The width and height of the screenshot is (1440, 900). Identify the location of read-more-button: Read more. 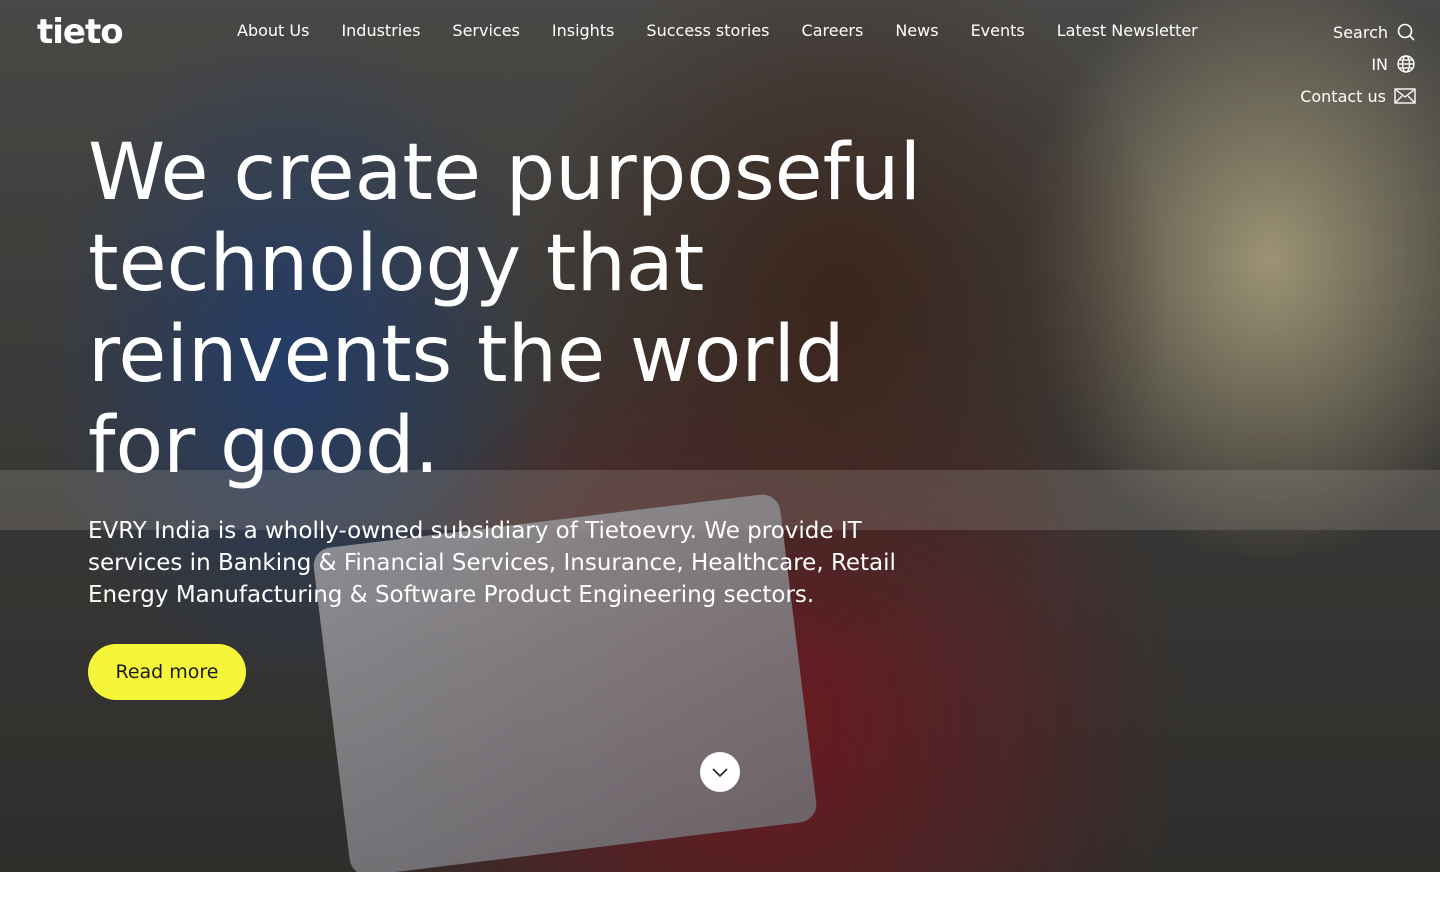
(167, 672).